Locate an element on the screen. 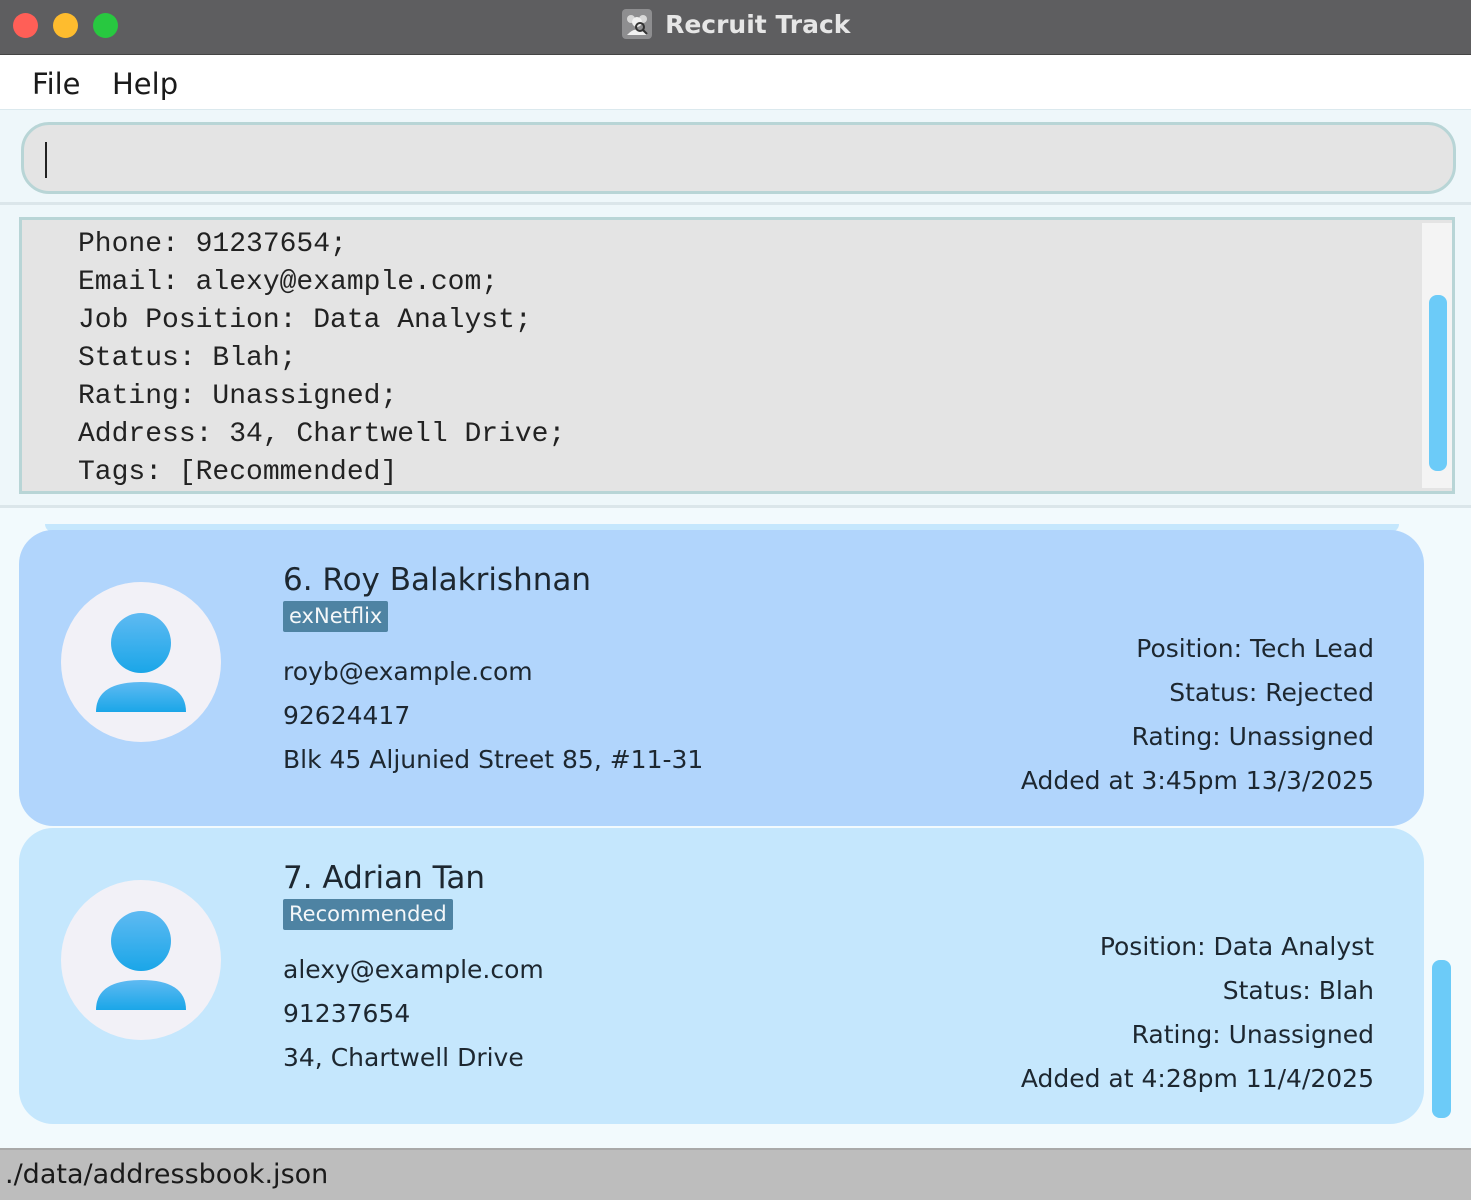 The image size is (1471, 1200). result-line-position: Job Position: Data Analyst; is located at coordinates (305, 320).